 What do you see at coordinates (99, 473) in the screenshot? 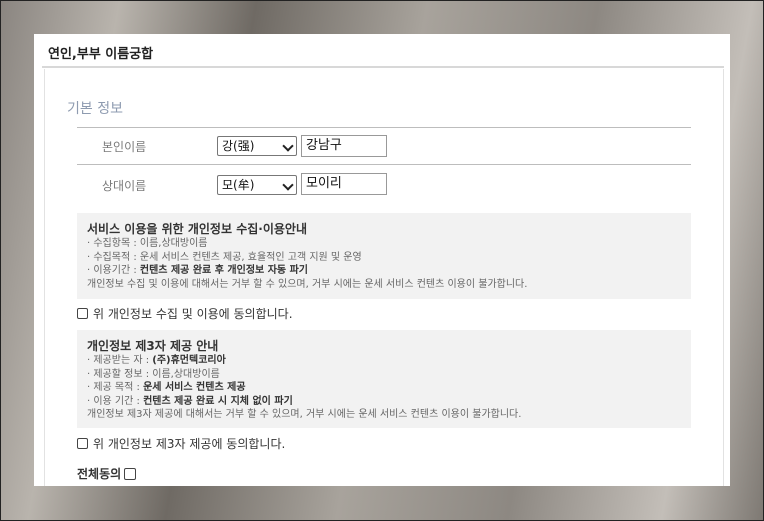
I see `all-agree-label: 전체동의` at bounding box center [99, 473].